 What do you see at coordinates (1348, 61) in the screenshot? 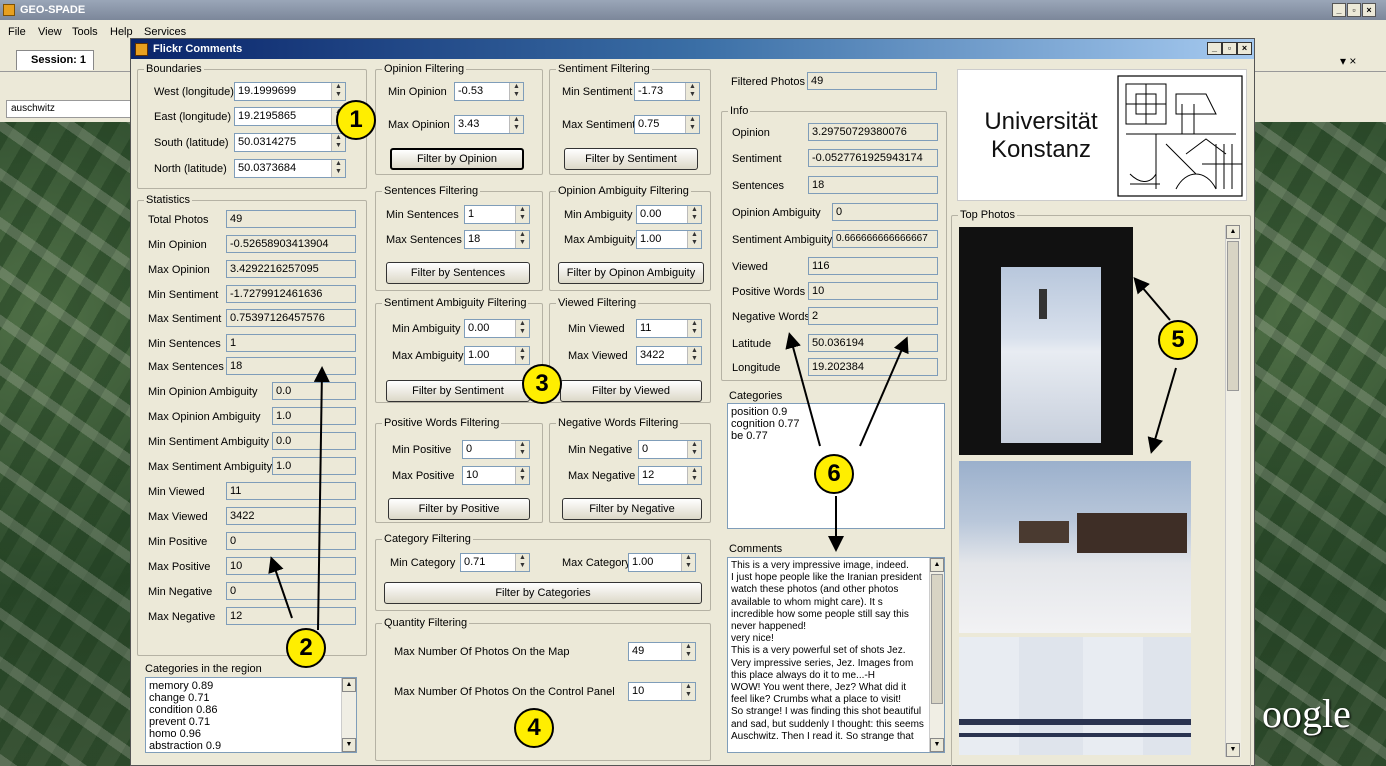
I see `tab-menu-icon: ▾ ×` at bounding box center [1348, 61].